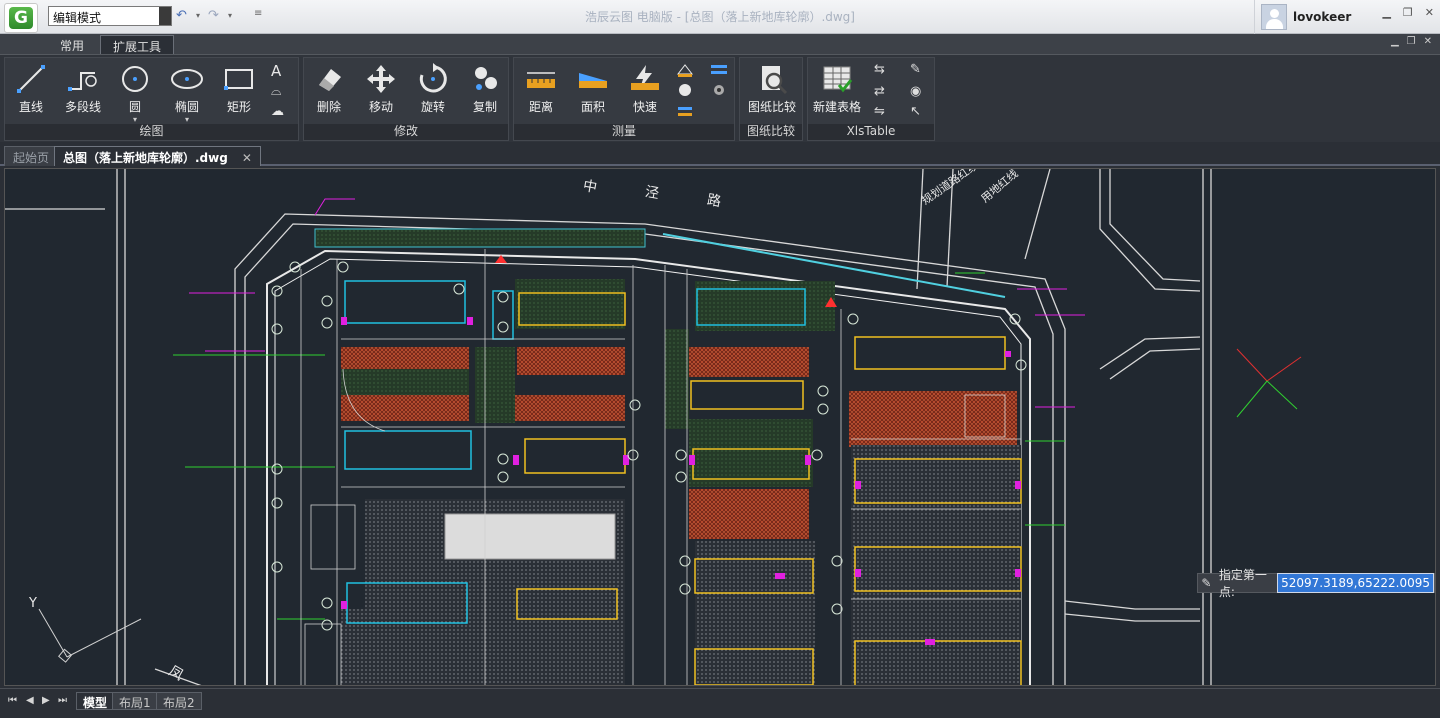 This screenshot has width=1440, height=718. Describe the element at coordinates (1355, 583) in the screenshot. I see `coordinate-input: 52097.3189,65222.0095` at that location.